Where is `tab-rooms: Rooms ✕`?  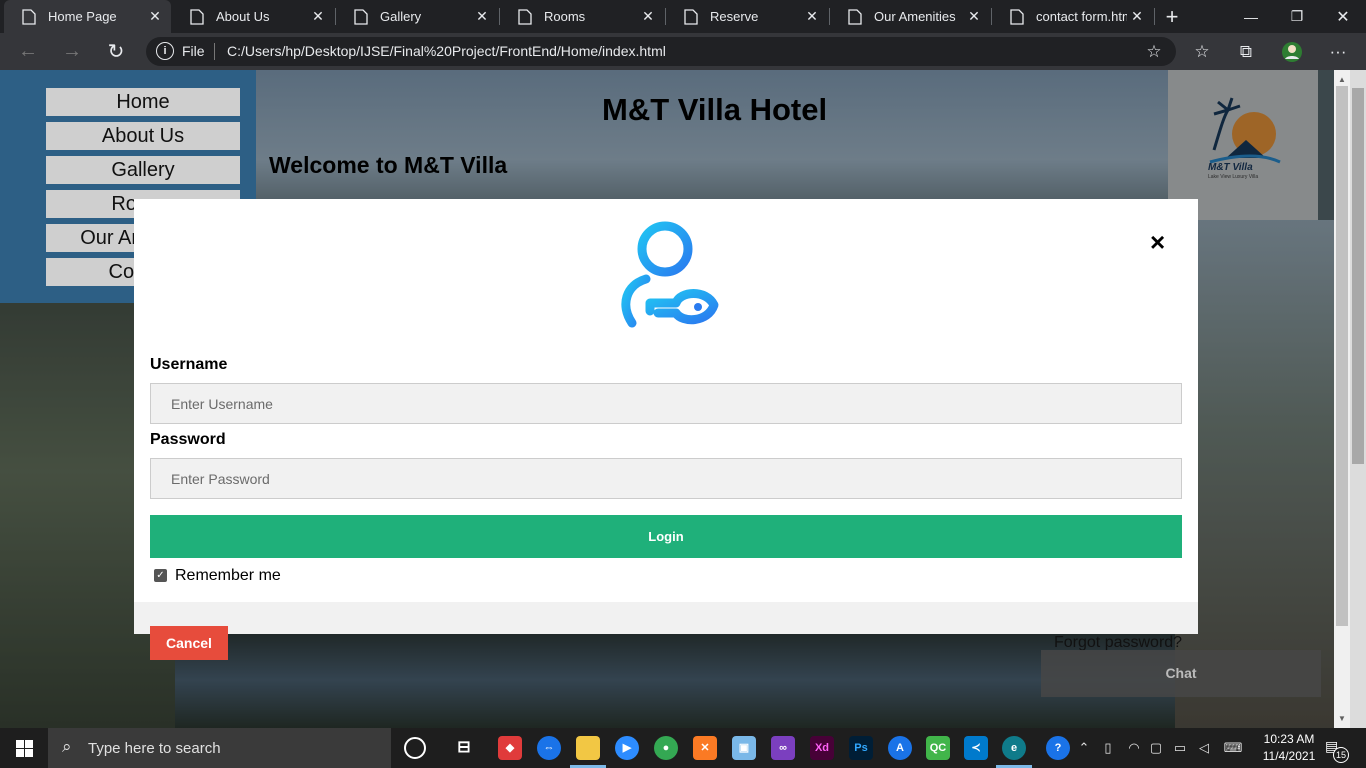 tab-rooms: Rooms ✕ is located at coordinates (582, 16).